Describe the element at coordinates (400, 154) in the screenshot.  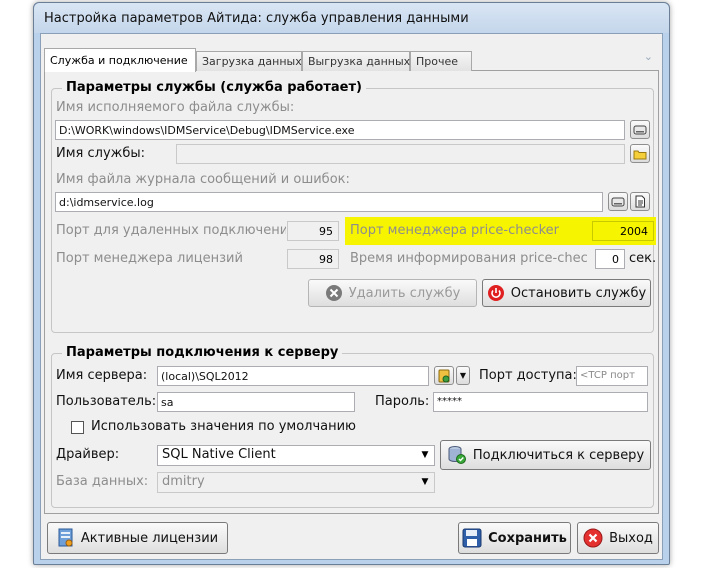
I see `service-name-field` at that location.